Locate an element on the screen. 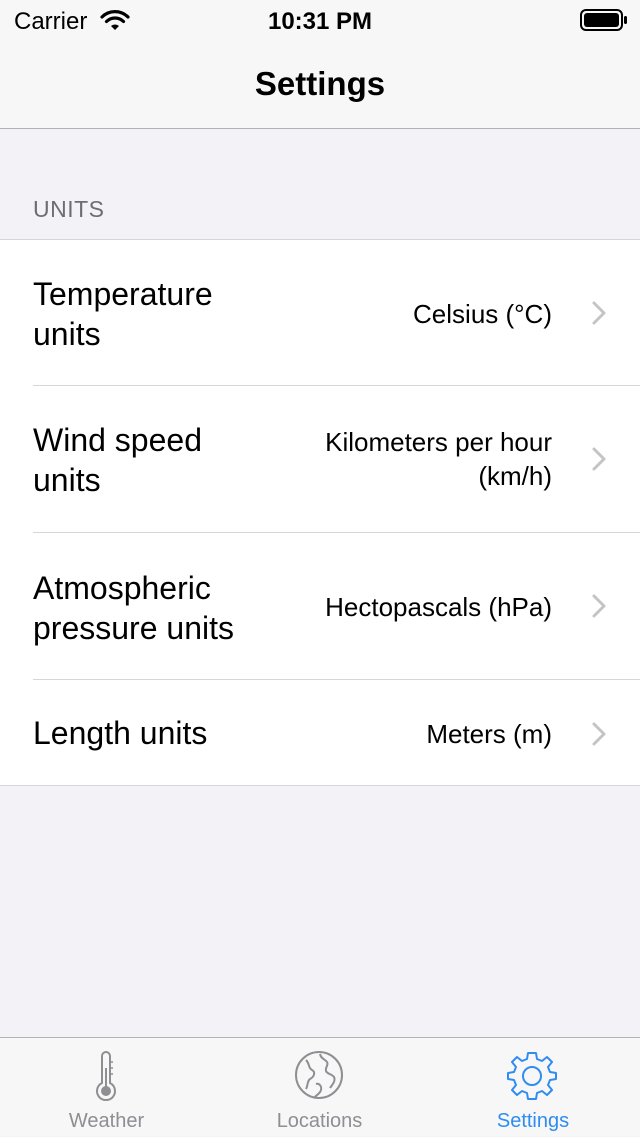 Image resolution: width=640 pixels, height=1137 pixels. tab-bar: Weather Locations Settings is located at coordinates (320, 1086).